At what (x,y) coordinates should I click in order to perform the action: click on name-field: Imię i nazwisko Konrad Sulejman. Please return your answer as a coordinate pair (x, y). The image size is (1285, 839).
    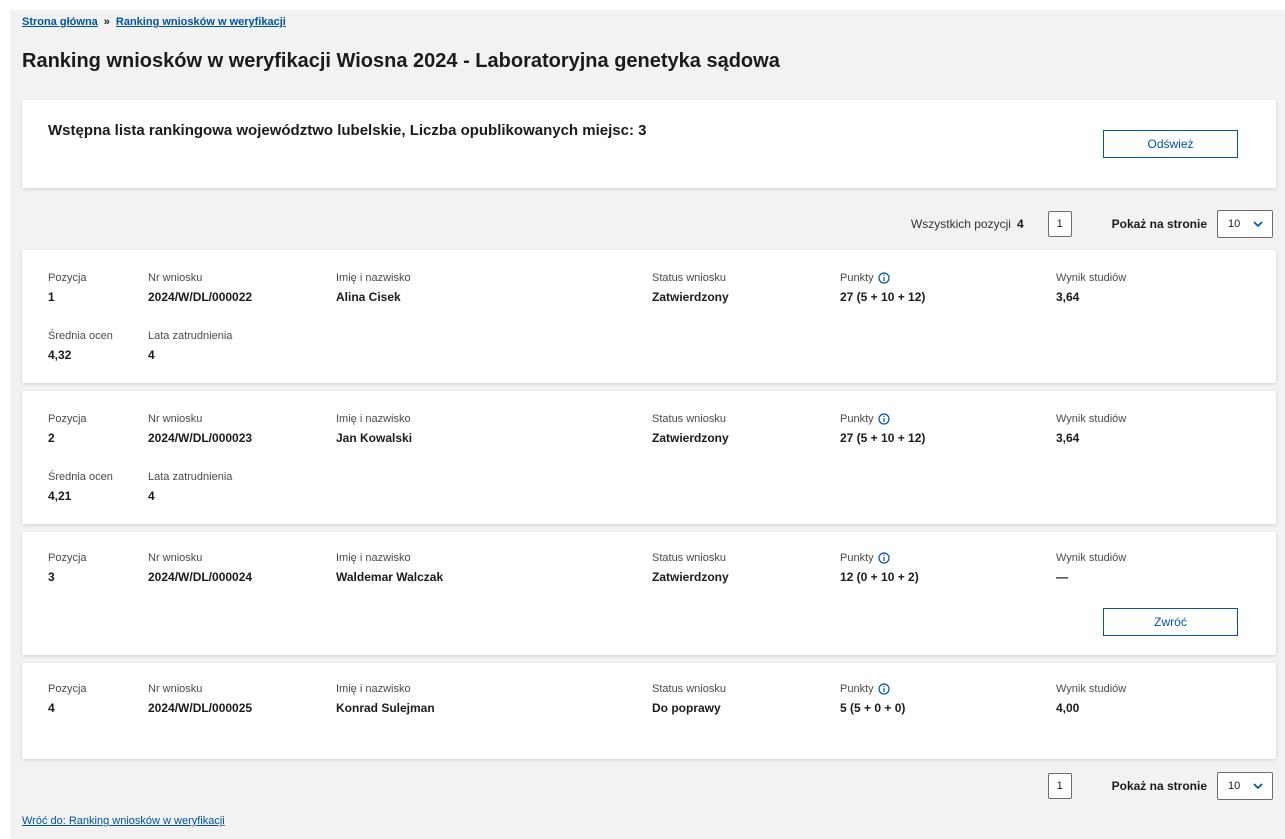
    Looking at the image, I should click on (385, 699).